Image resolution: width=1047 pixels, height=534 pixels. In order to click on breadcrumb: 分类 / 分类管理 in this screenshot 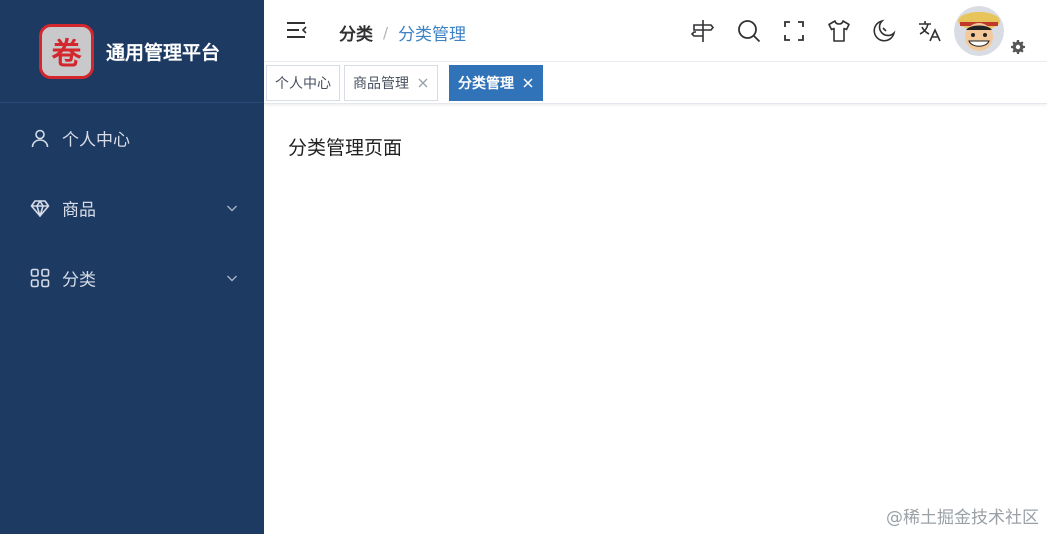, I will do `click(403, 33)`.